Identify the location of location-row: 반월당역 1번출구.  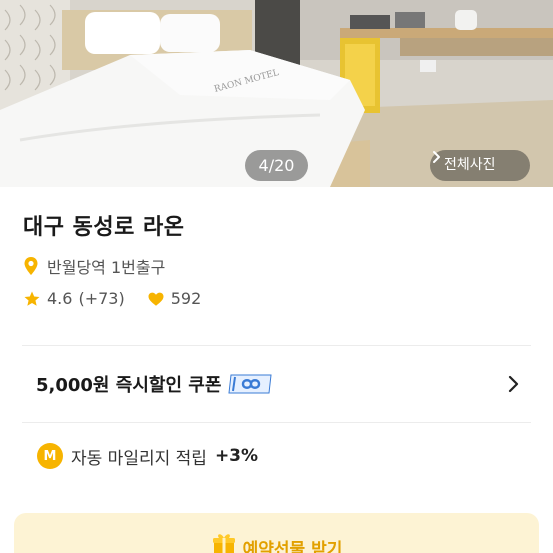
(94, 266).